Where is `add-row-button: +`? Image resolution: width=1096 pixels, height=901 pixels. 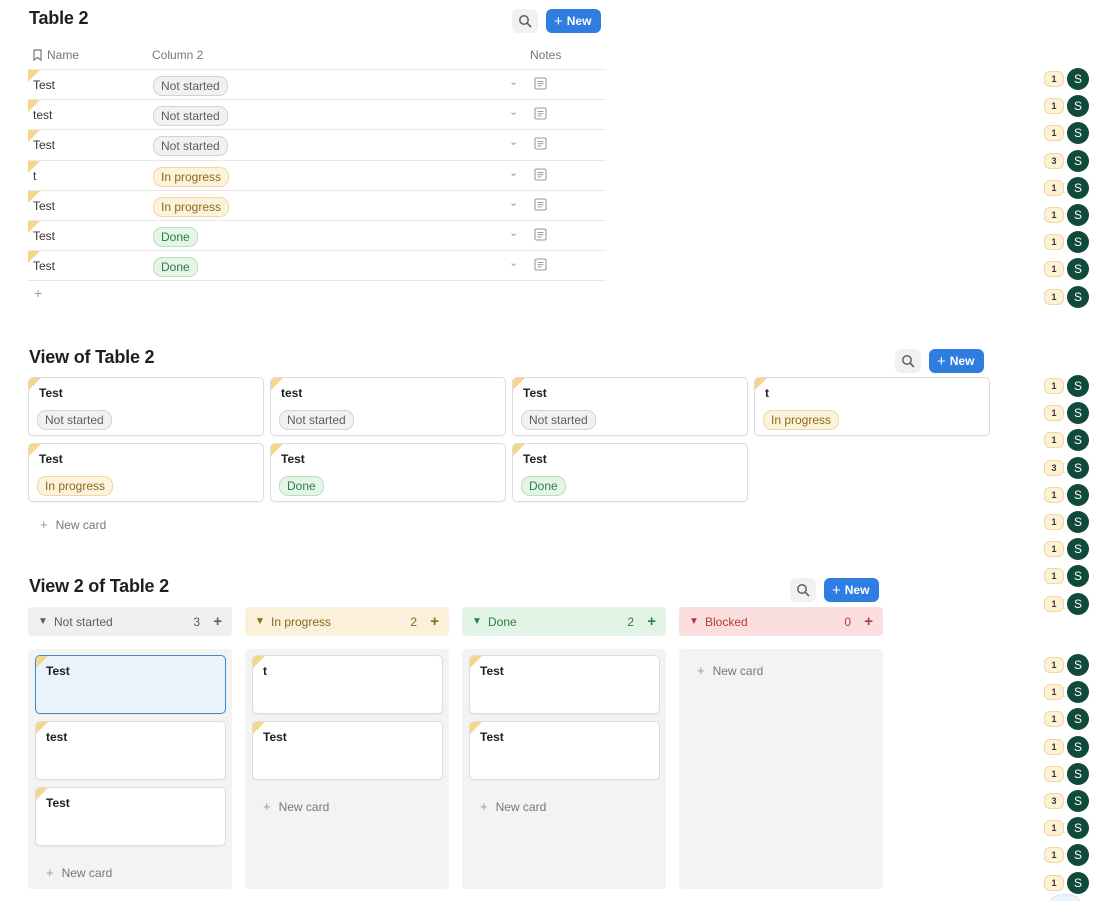 add-row-button: + is located at coordinates (317, 294).